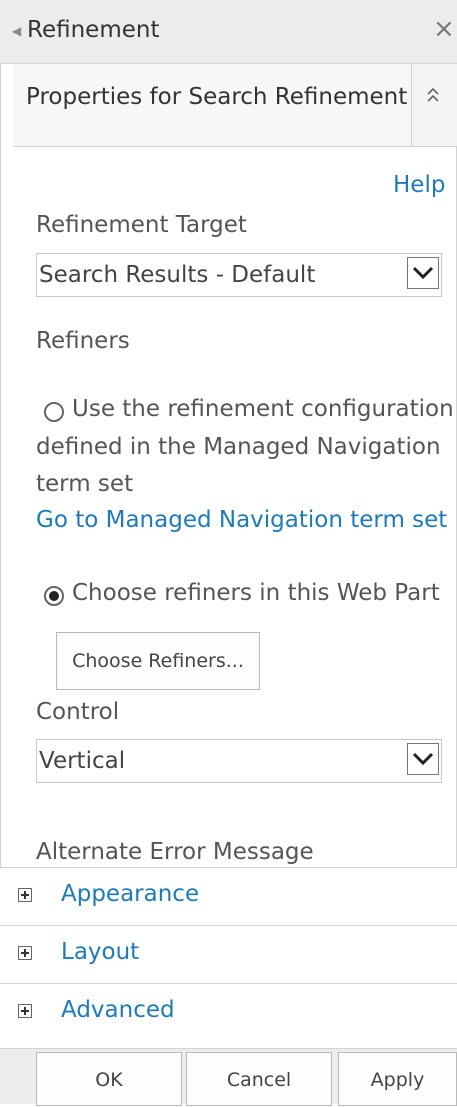 Image resolution: width=457 pixels, height=1107 pixels. What do you see at coordinates (263, 409) in the screenshot?
I see `radio-managed-label-1: Use the refinement configuration` at bounding box center [263, 409].